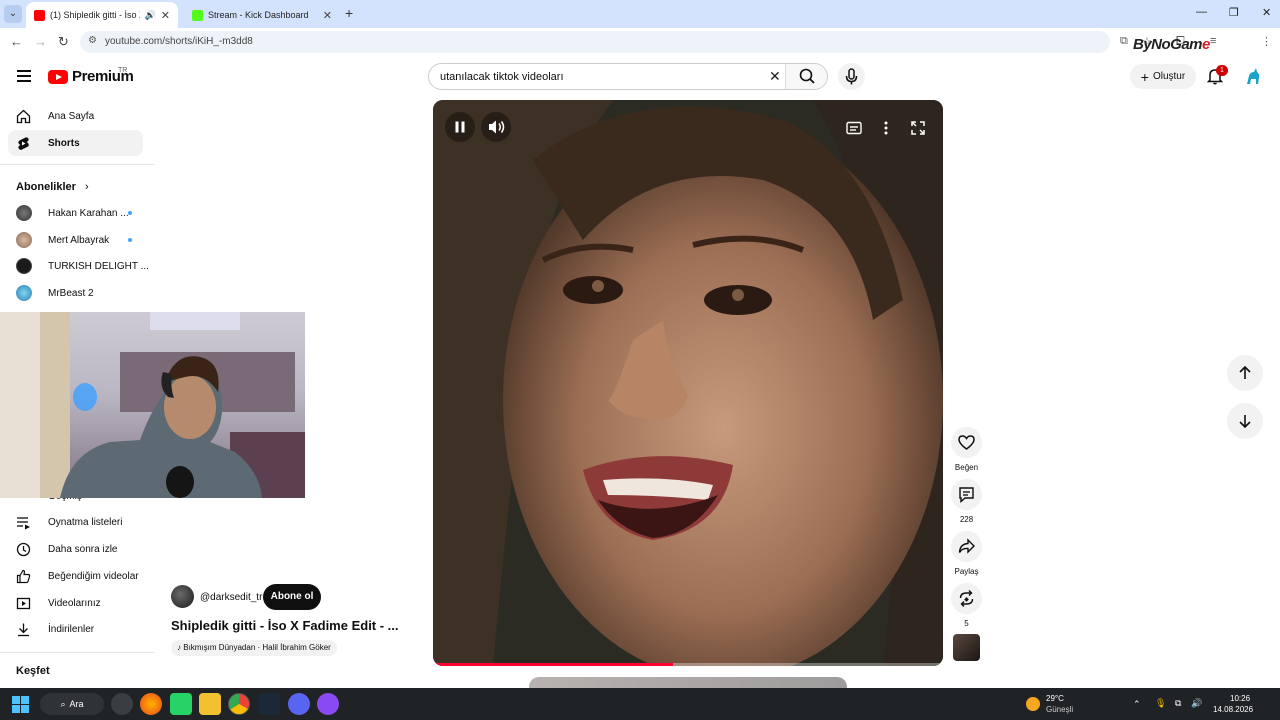 This screenshot has height=720, width=1280. What do you see at coordinates (210, 704) in the screenshot?
I see `file-explorer-icon` at bounding box center [210, 704].